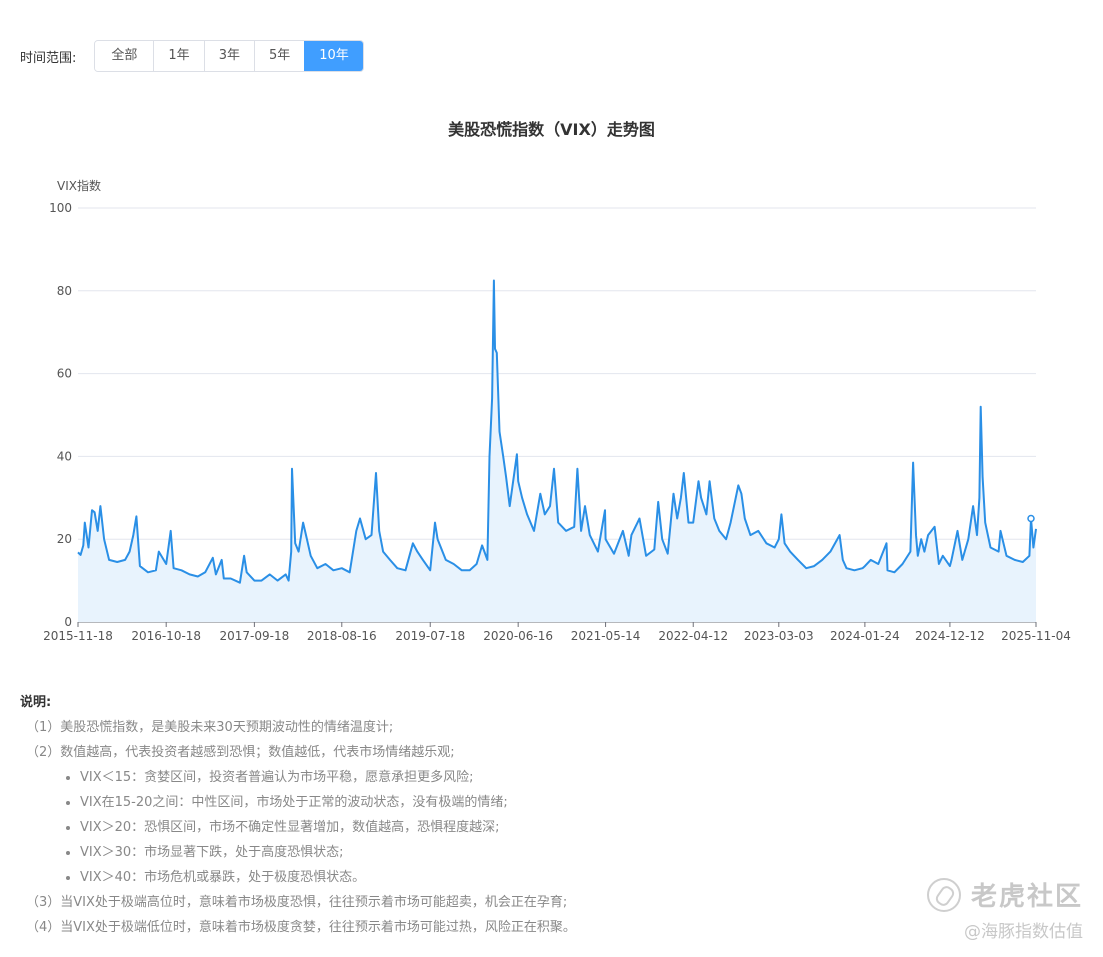  What do you see at coordinates (328, 852) in the screenshot?
I see `note-bullet: VIX＞30：市场显著下跌，处于高度恐惧状态;` at bounding box center [328, 852].